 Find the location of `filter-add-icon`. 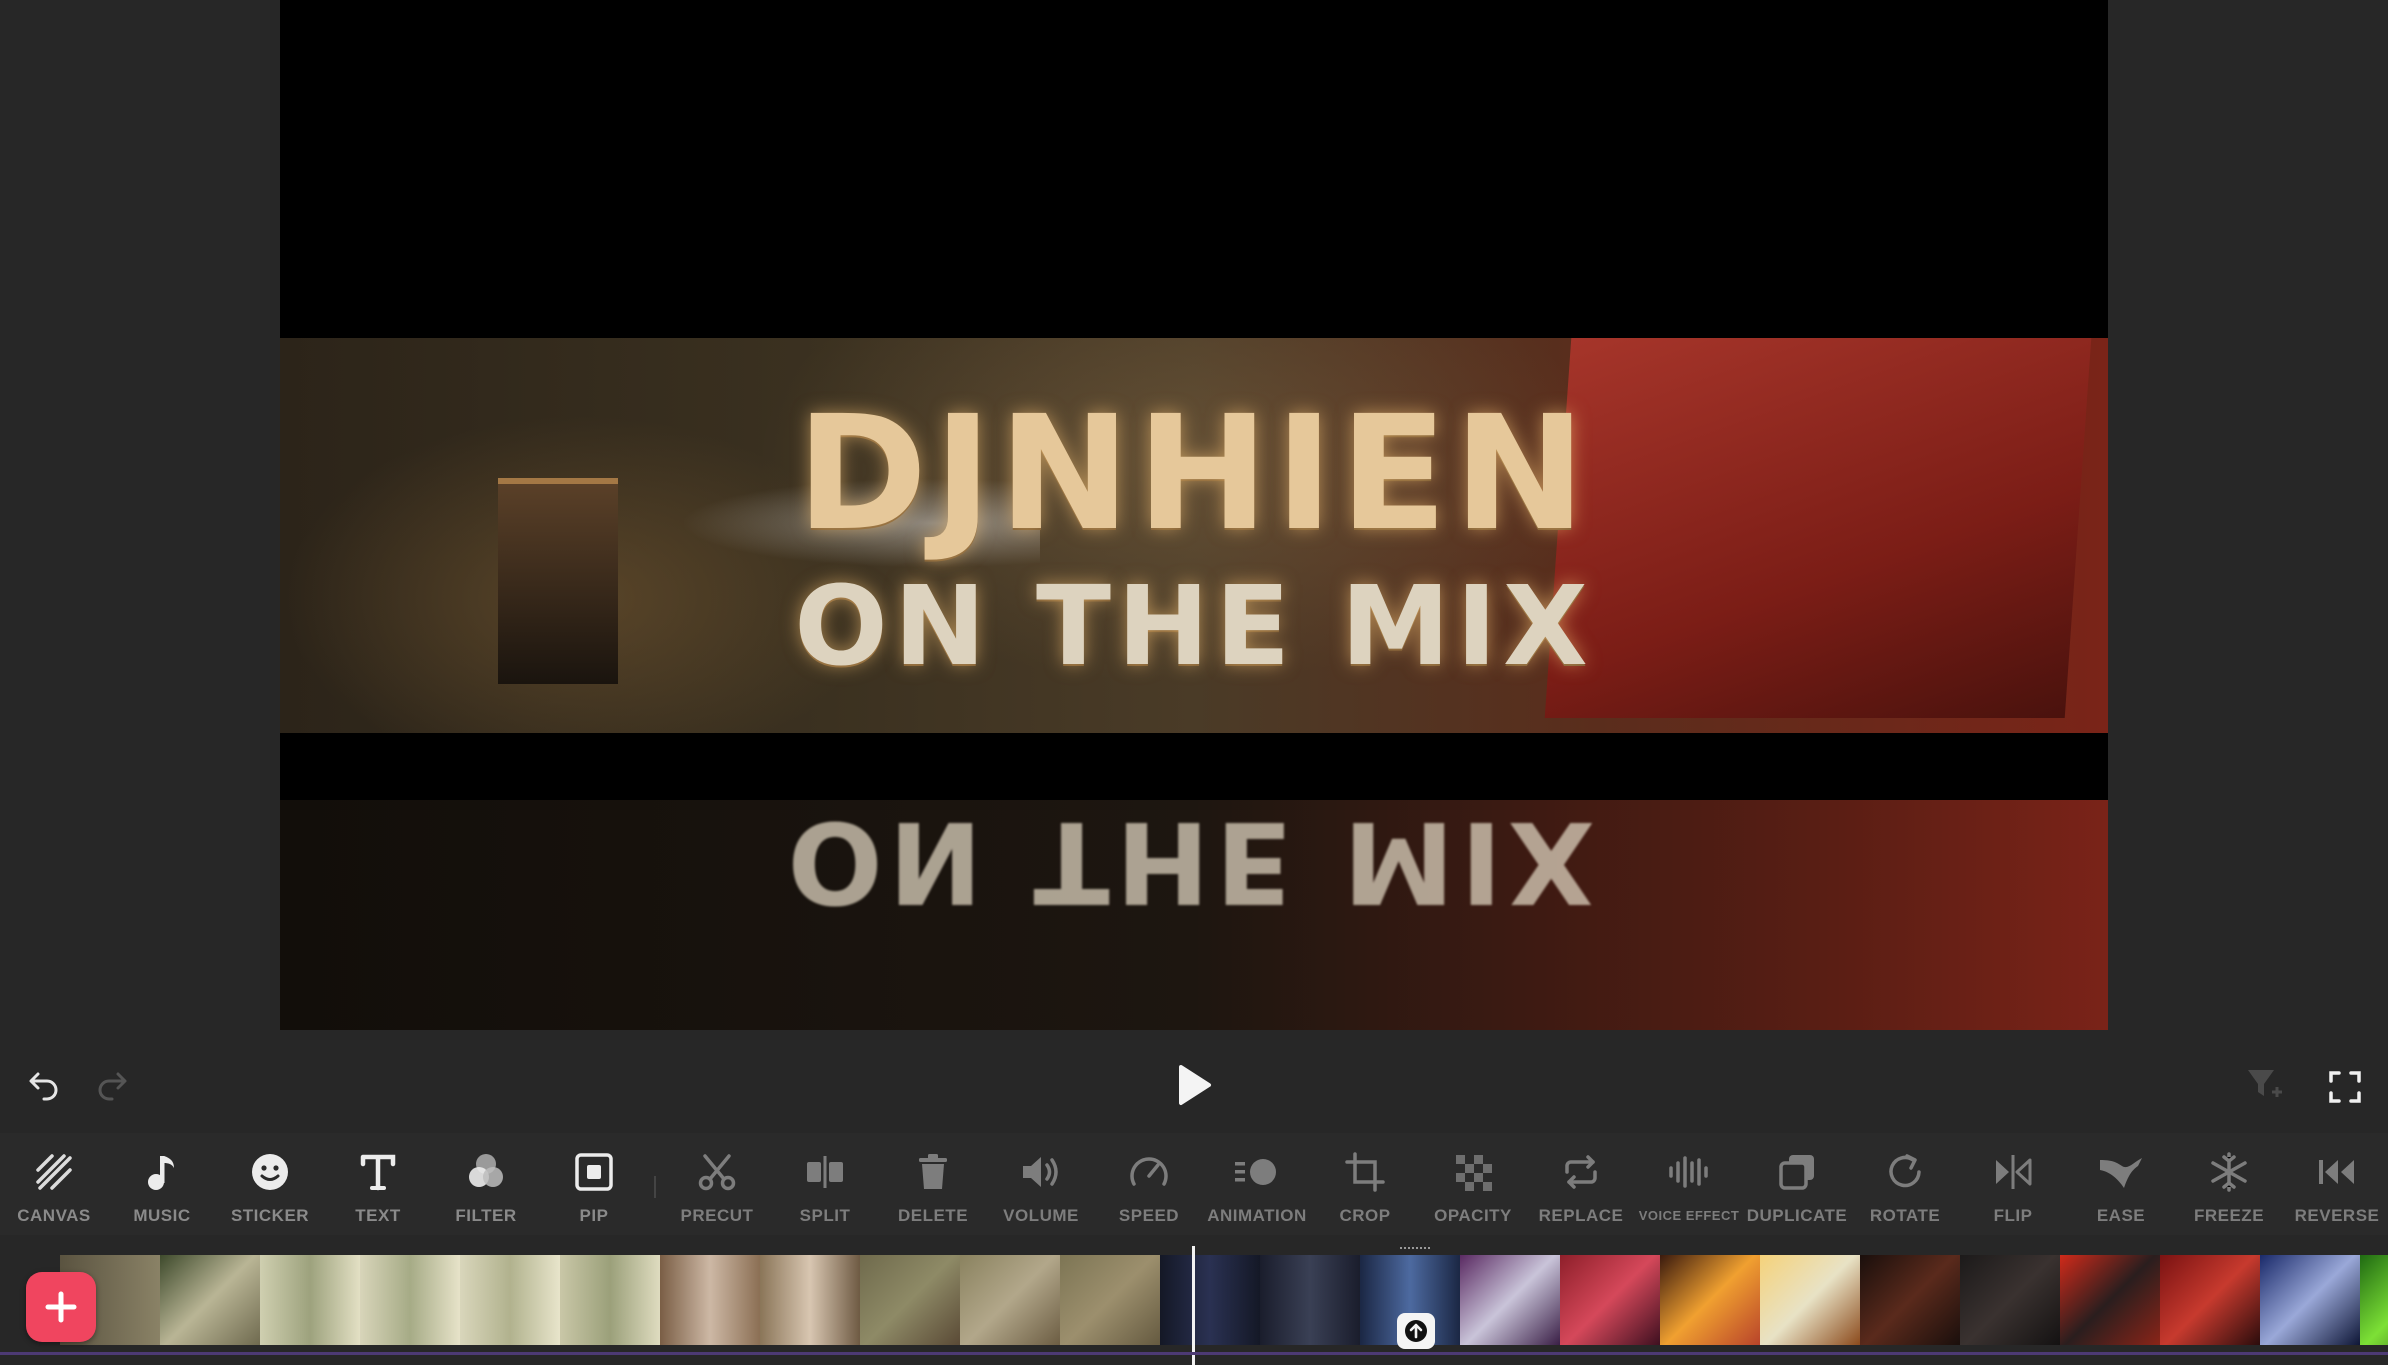

filter-add-icon is located at coordinates (2264, 1084).